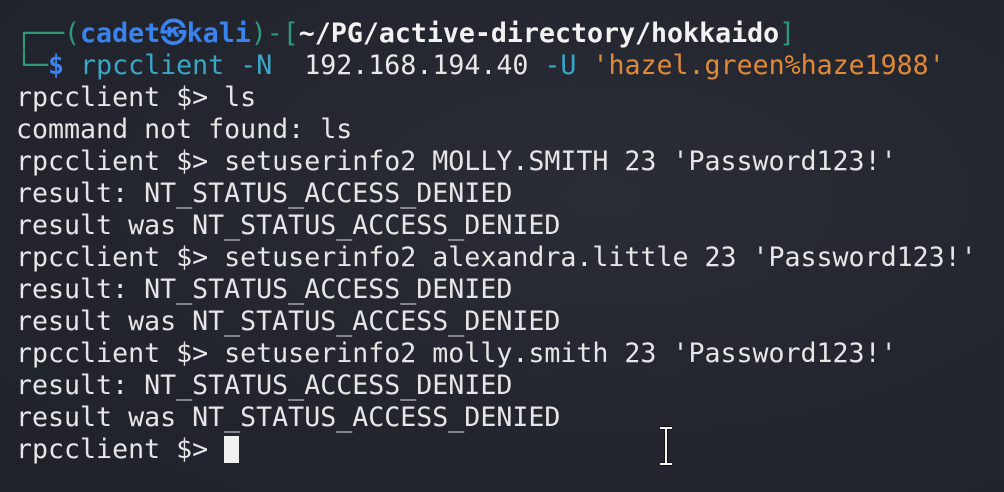  I want to click on output-line: rpcclient $> ls, so click(136, 97).